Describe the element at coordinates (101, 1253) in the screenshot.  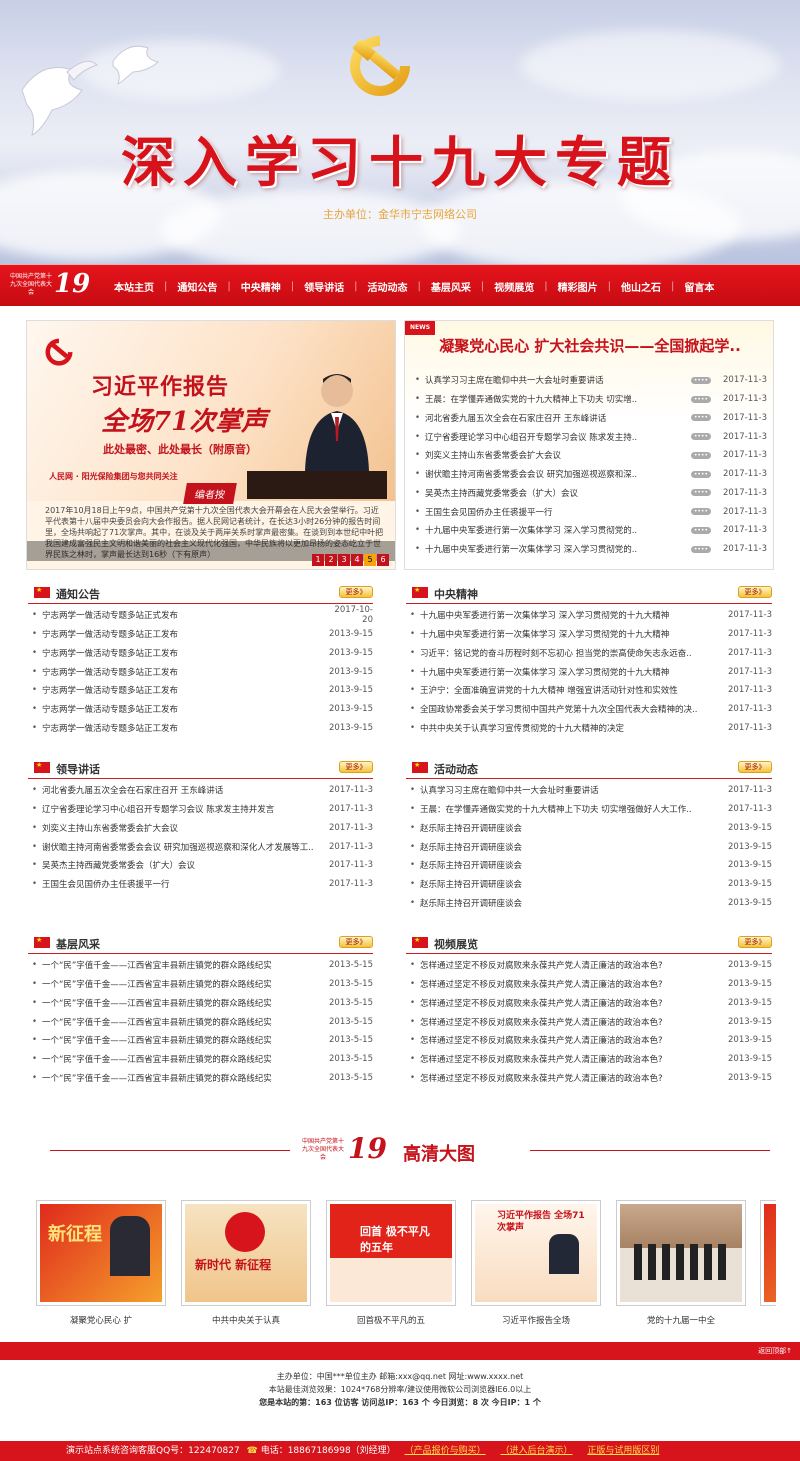
I see `gallery-thumbnail: 新征程` at that location.